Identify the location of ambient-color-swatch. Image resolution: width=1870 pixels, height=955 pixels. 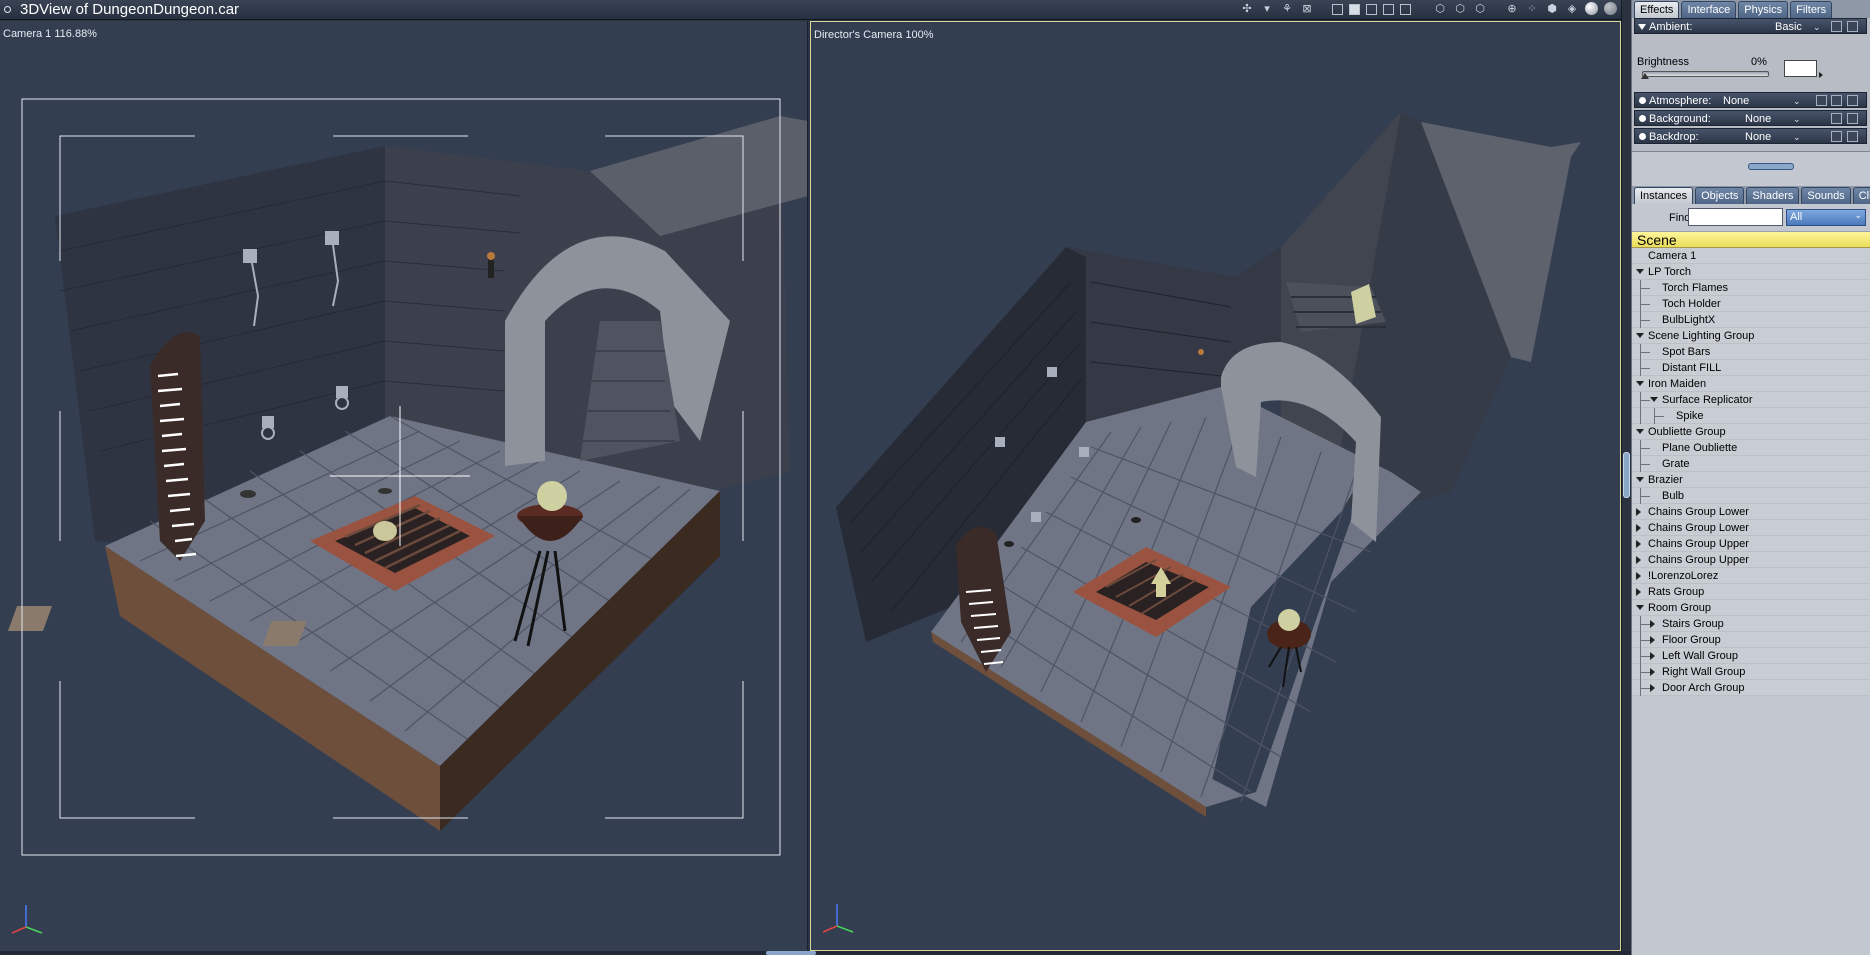
(1800, 68).